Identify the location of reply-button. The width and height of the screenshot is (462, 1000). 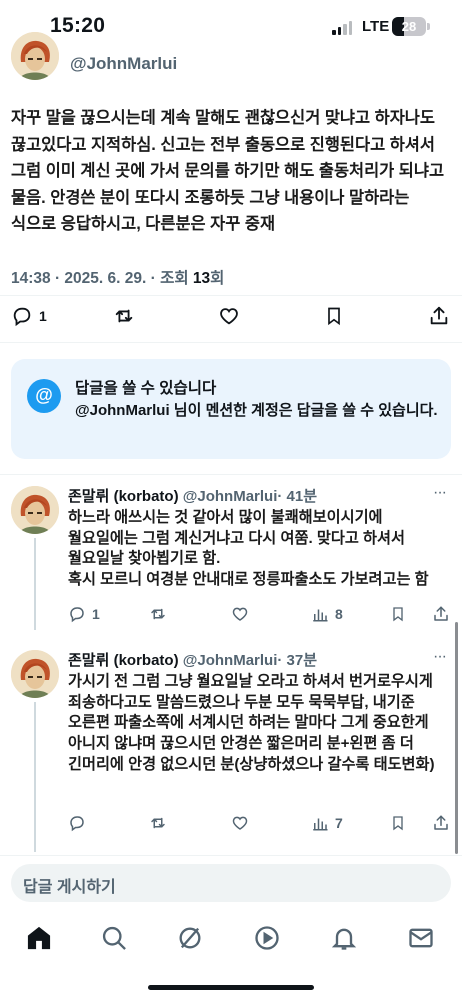
(80, 823).